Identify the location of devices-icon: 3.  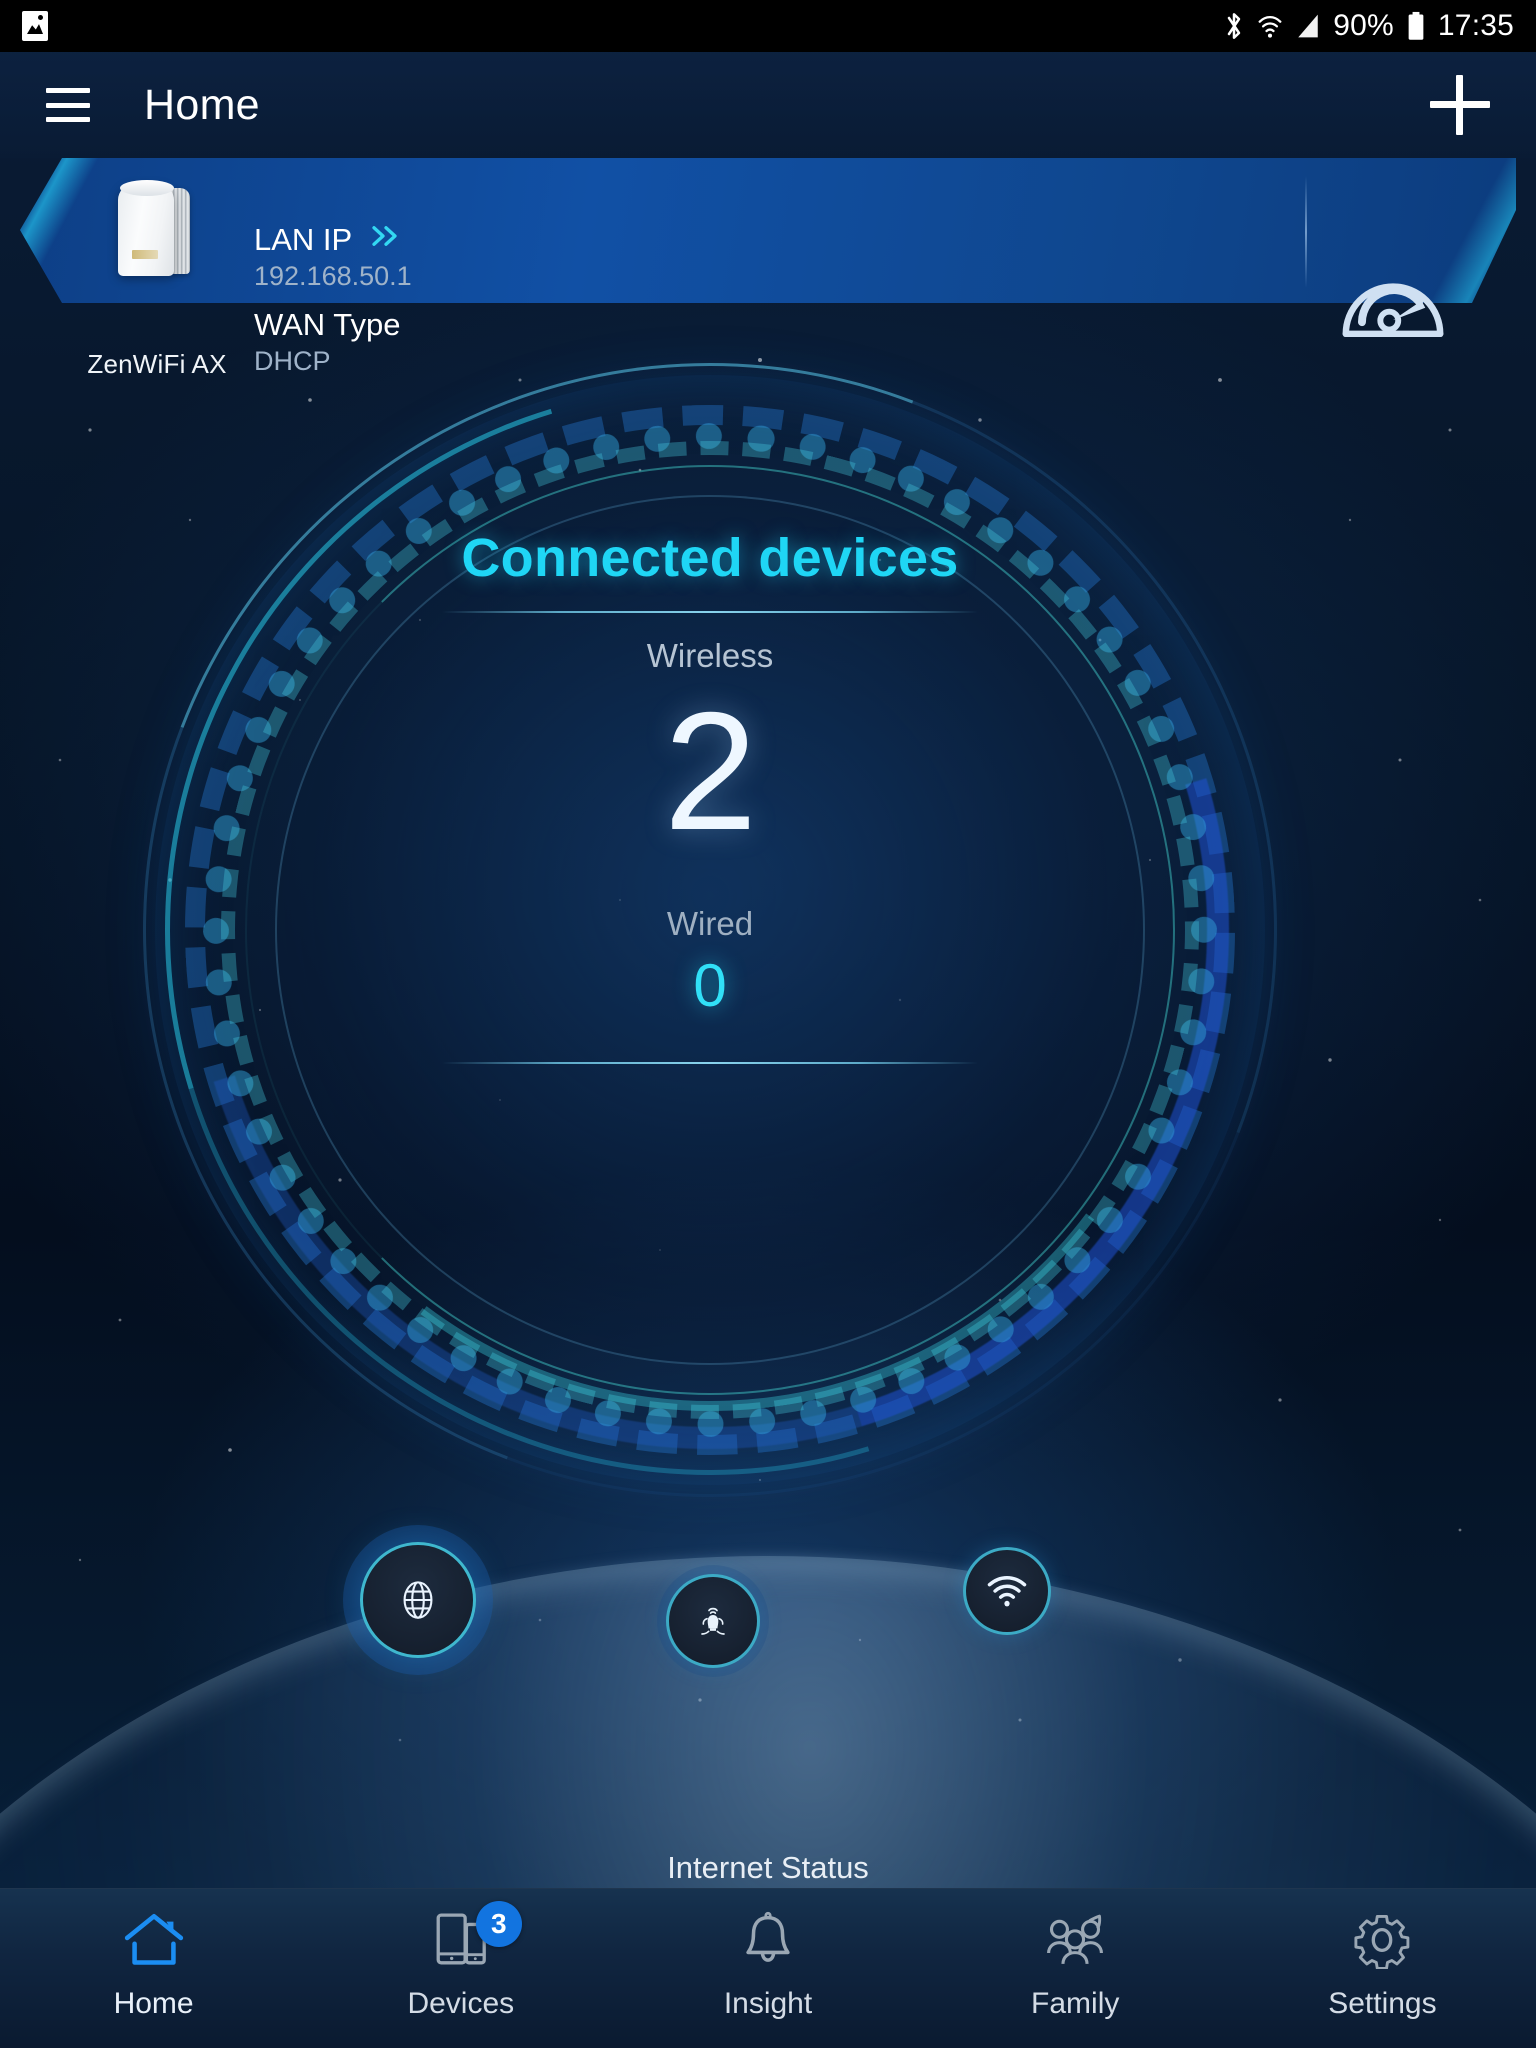
(477, 1936).